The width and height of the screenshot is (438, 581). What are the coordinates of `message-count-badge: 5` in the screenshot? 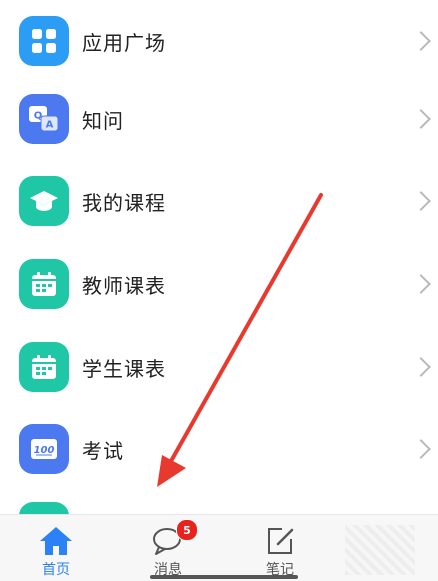 It's located at (187, 530).